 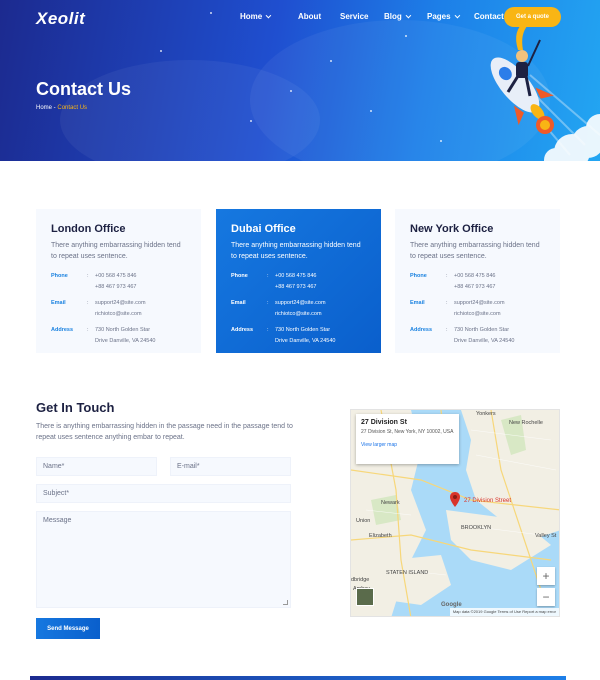 What do you see at coordinates (407, 445) in the screenshot?
I see `view-larger-map-link: View larger map` at bounding box center [407, 445].